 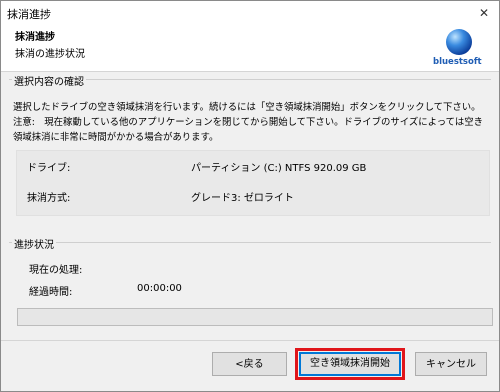 I want to click on start-wipe-button: 空き領域抹消開始, so click(x=350, y=364).